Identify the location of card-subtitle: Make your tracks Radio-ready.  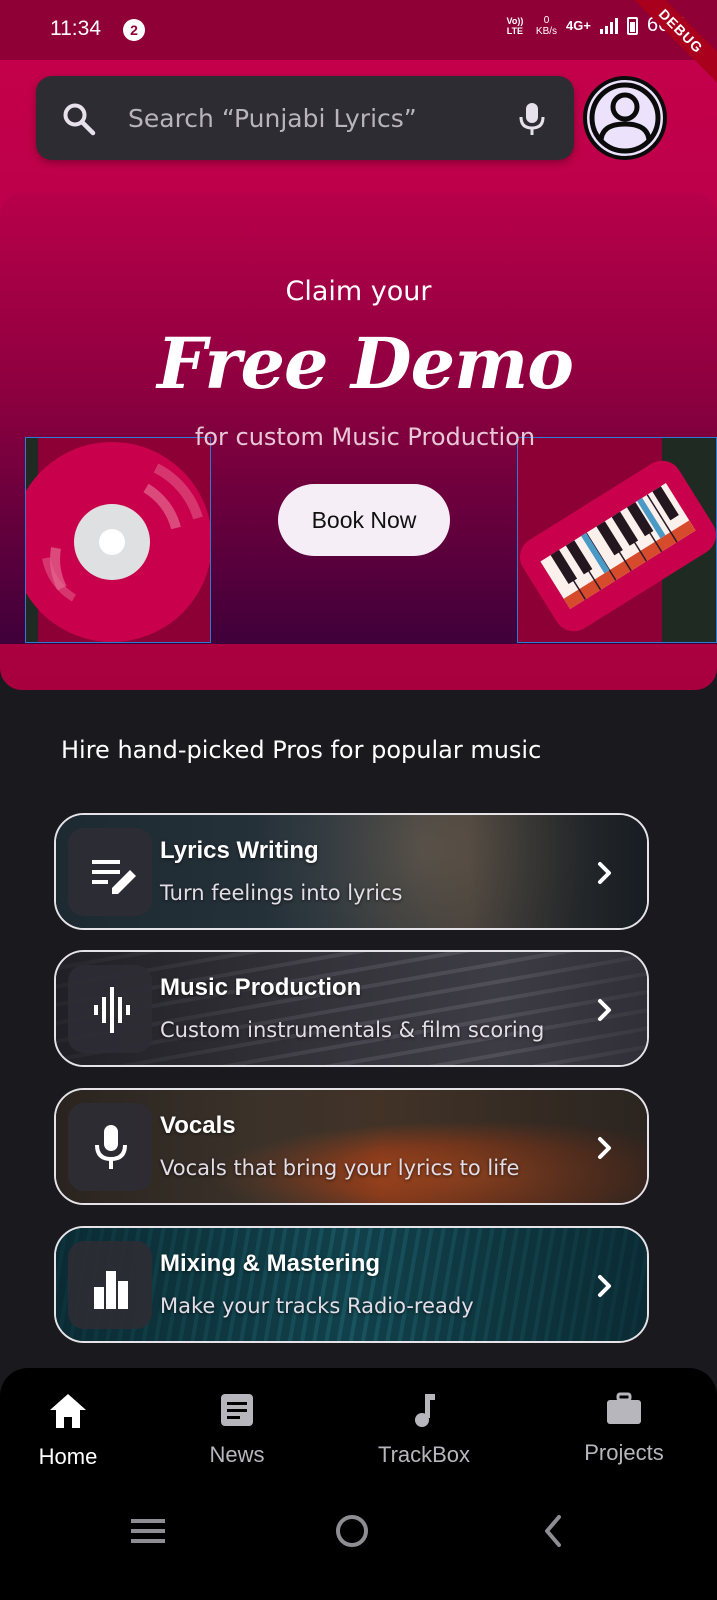
(317, 1306).